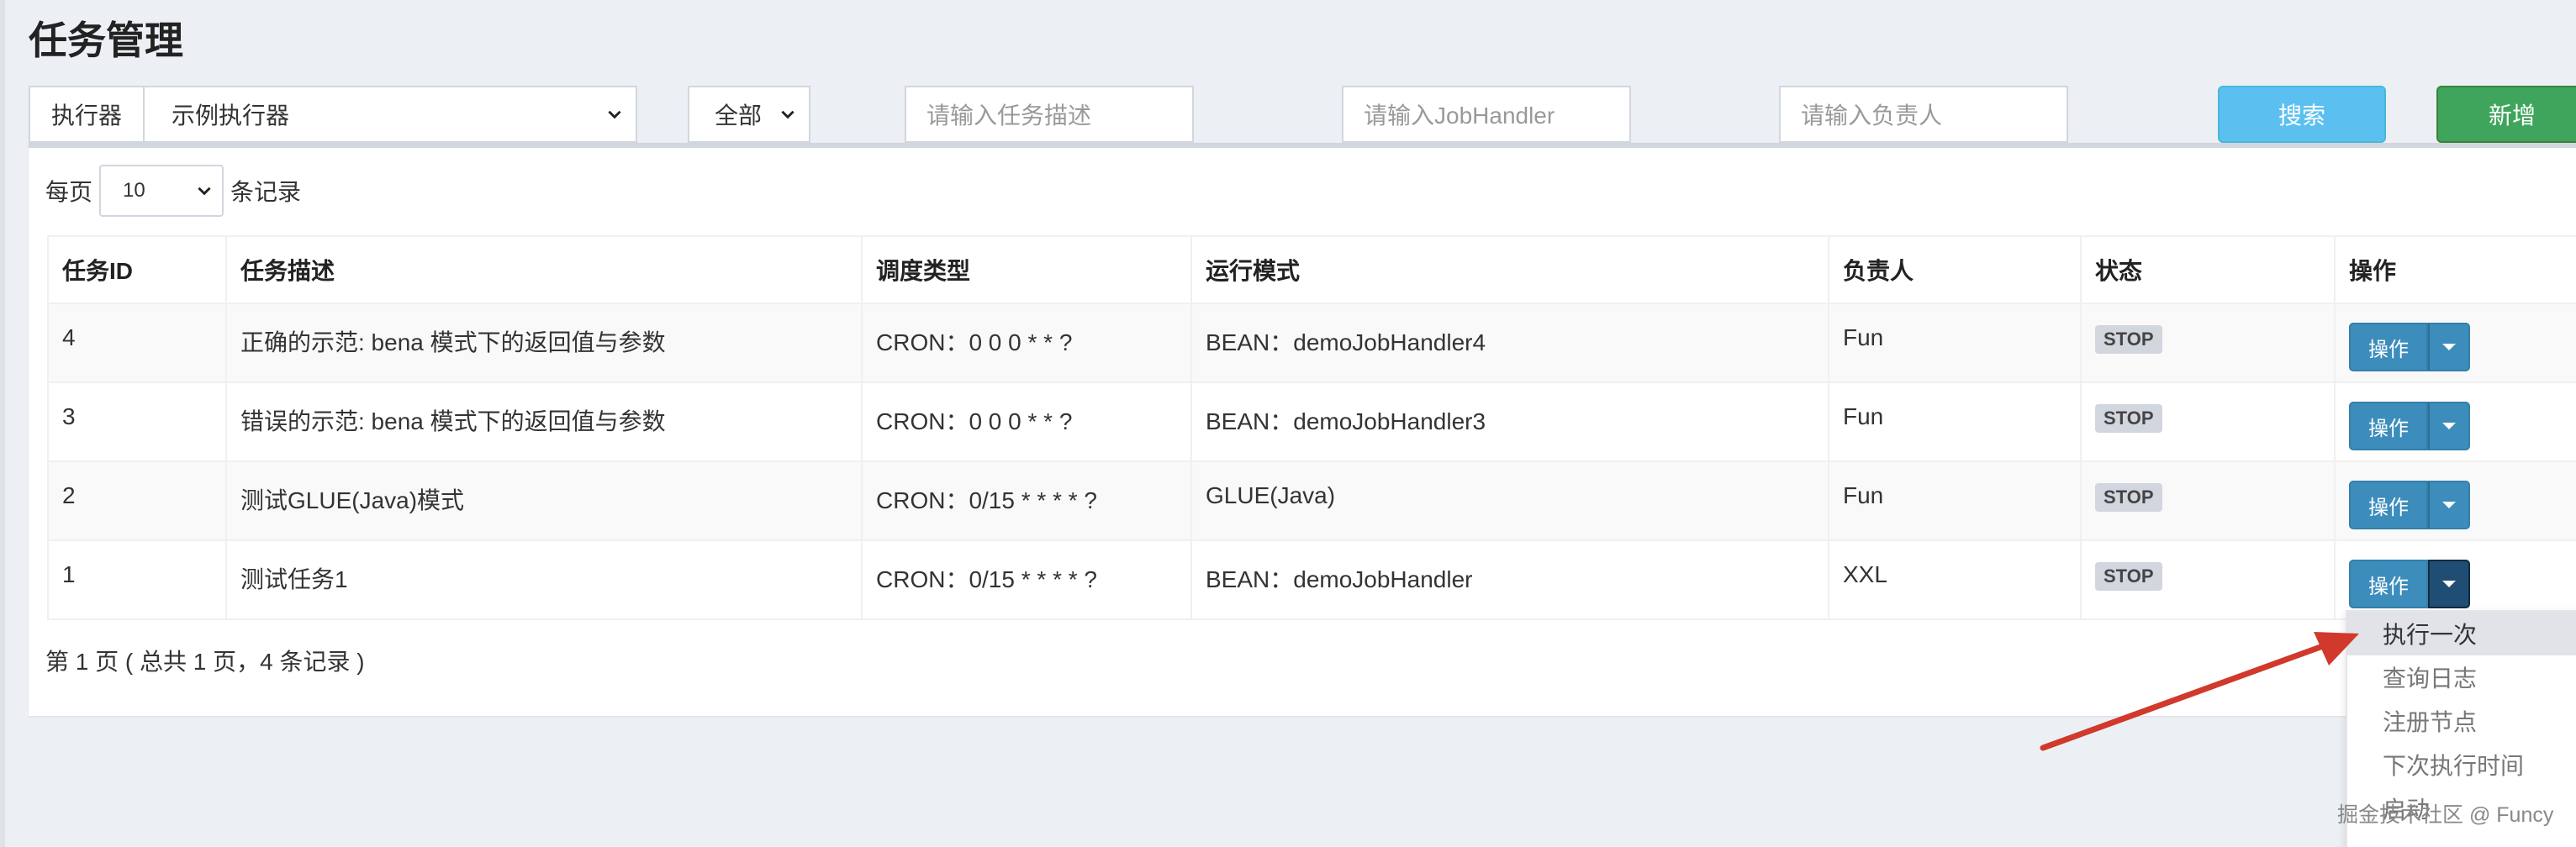 This screenshot has height=847, width=2576. I want to click on column-header-run-mode: 运行模式, so click(1510, 269).